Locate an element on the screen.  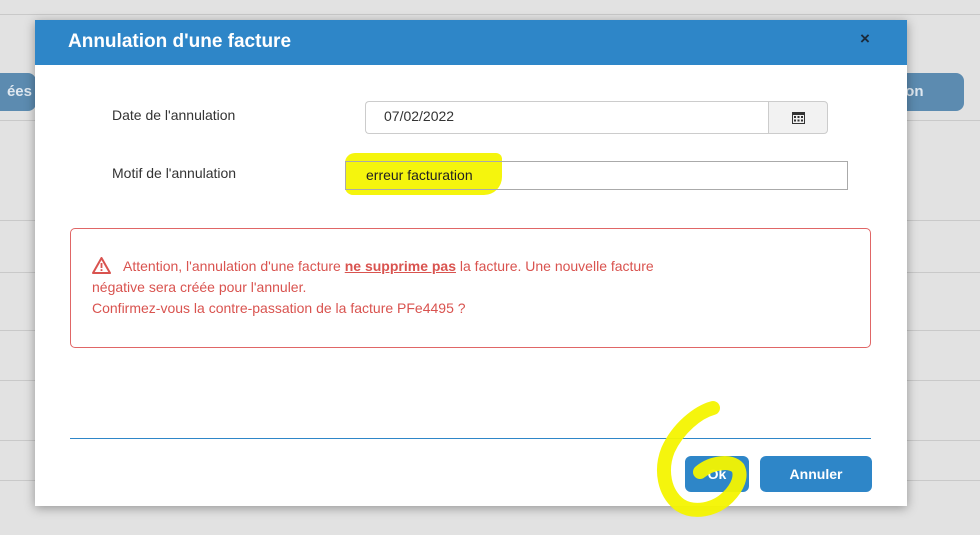
highlight-annotation is located at coordinates (702, 459).